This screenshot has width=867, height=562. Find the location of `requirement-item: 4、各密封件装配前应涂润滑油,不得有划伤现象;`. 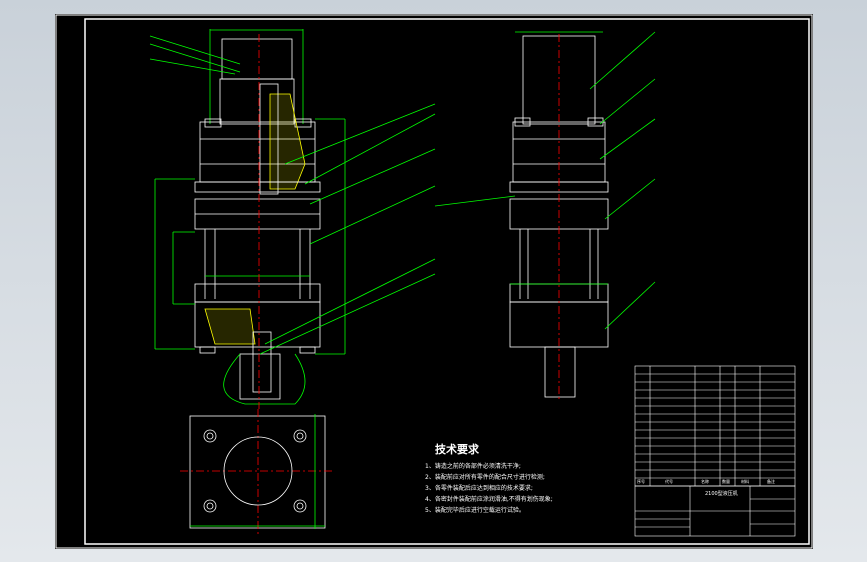

requirement-item: 4、各密封件装配前应涂润滑油,不得有划伤现象; is located at coordinates (489, 499).